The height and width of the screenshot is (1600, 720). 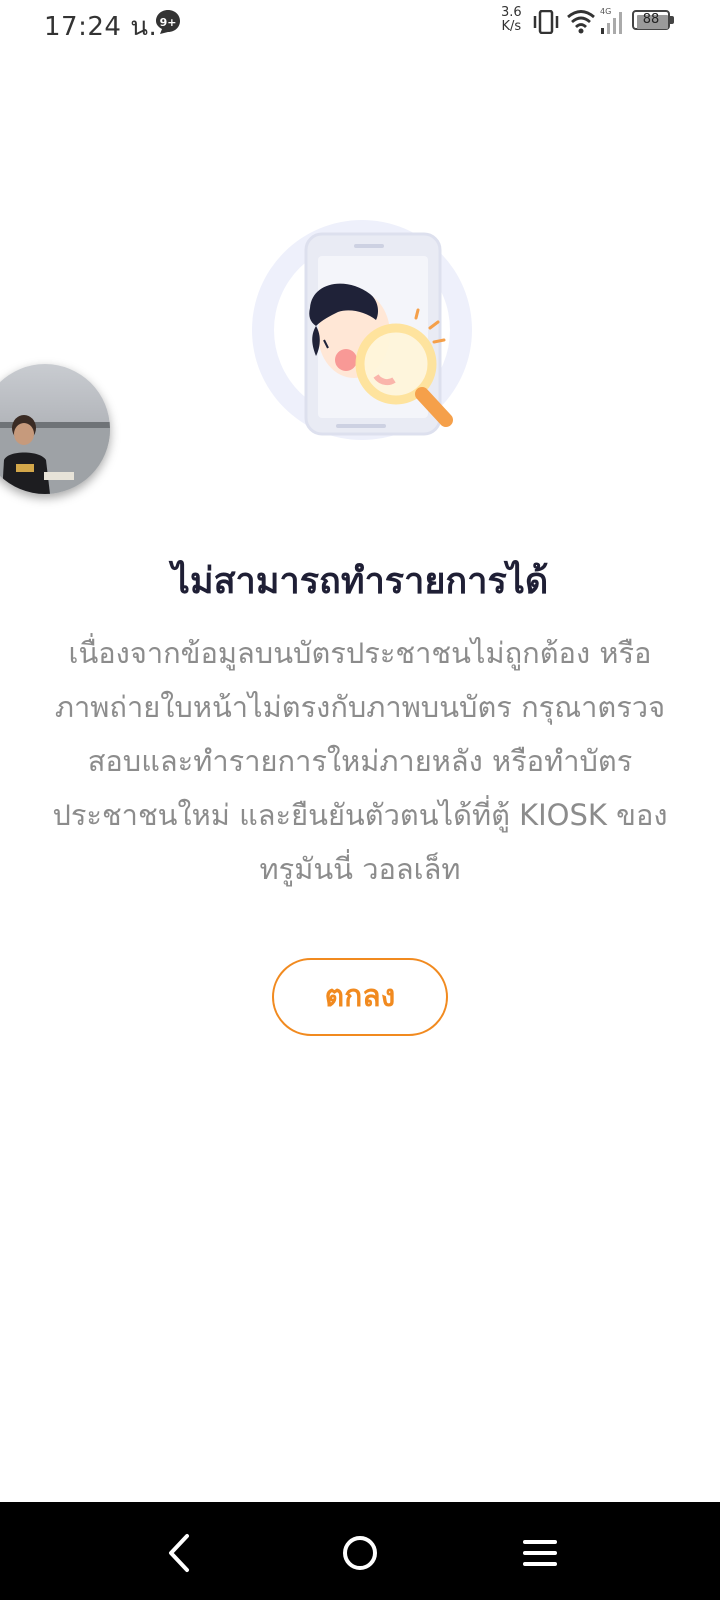 I want to click on battery-icon: 88, so click(x=654, y=21).